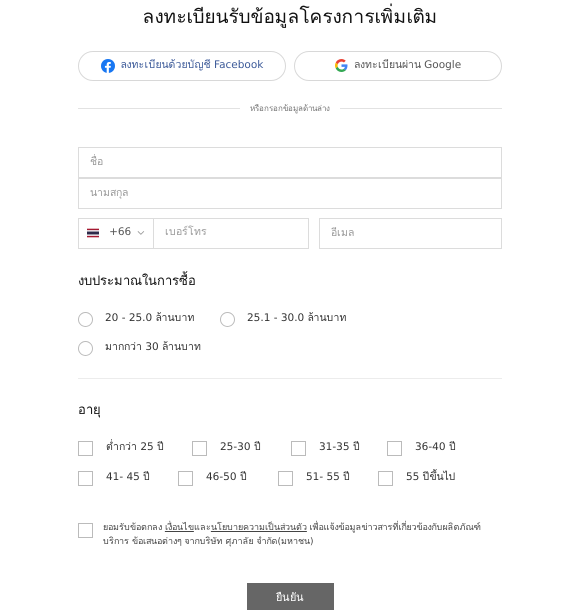 This screenshot has height=610, width=580. Describe the element at coordinates (435, 448) in the screenshot. I see `option-label: 36-40 ปี` at that location.